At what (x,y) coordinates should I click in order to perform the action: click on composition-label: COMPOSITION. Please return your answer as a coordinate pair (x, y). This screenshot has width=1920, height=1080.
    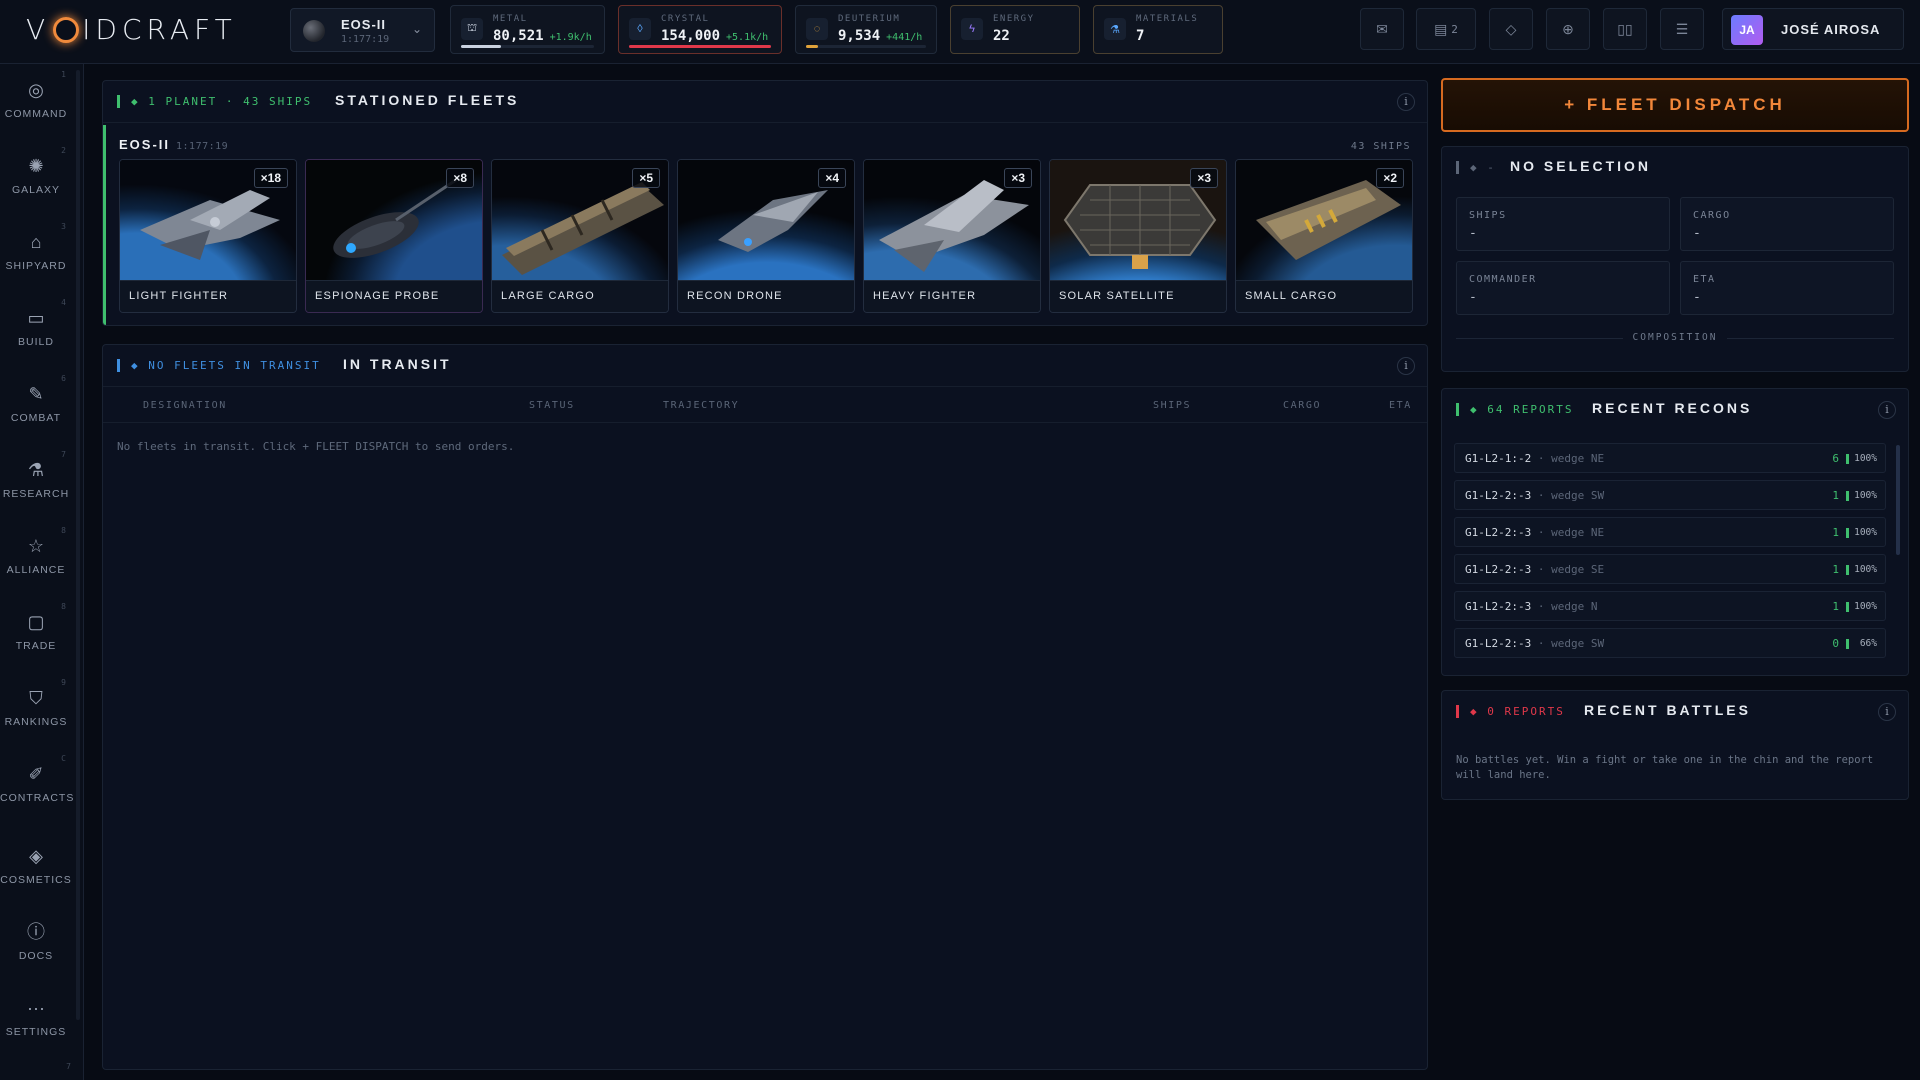
    Looking at the image, I should click on (1675, 337).